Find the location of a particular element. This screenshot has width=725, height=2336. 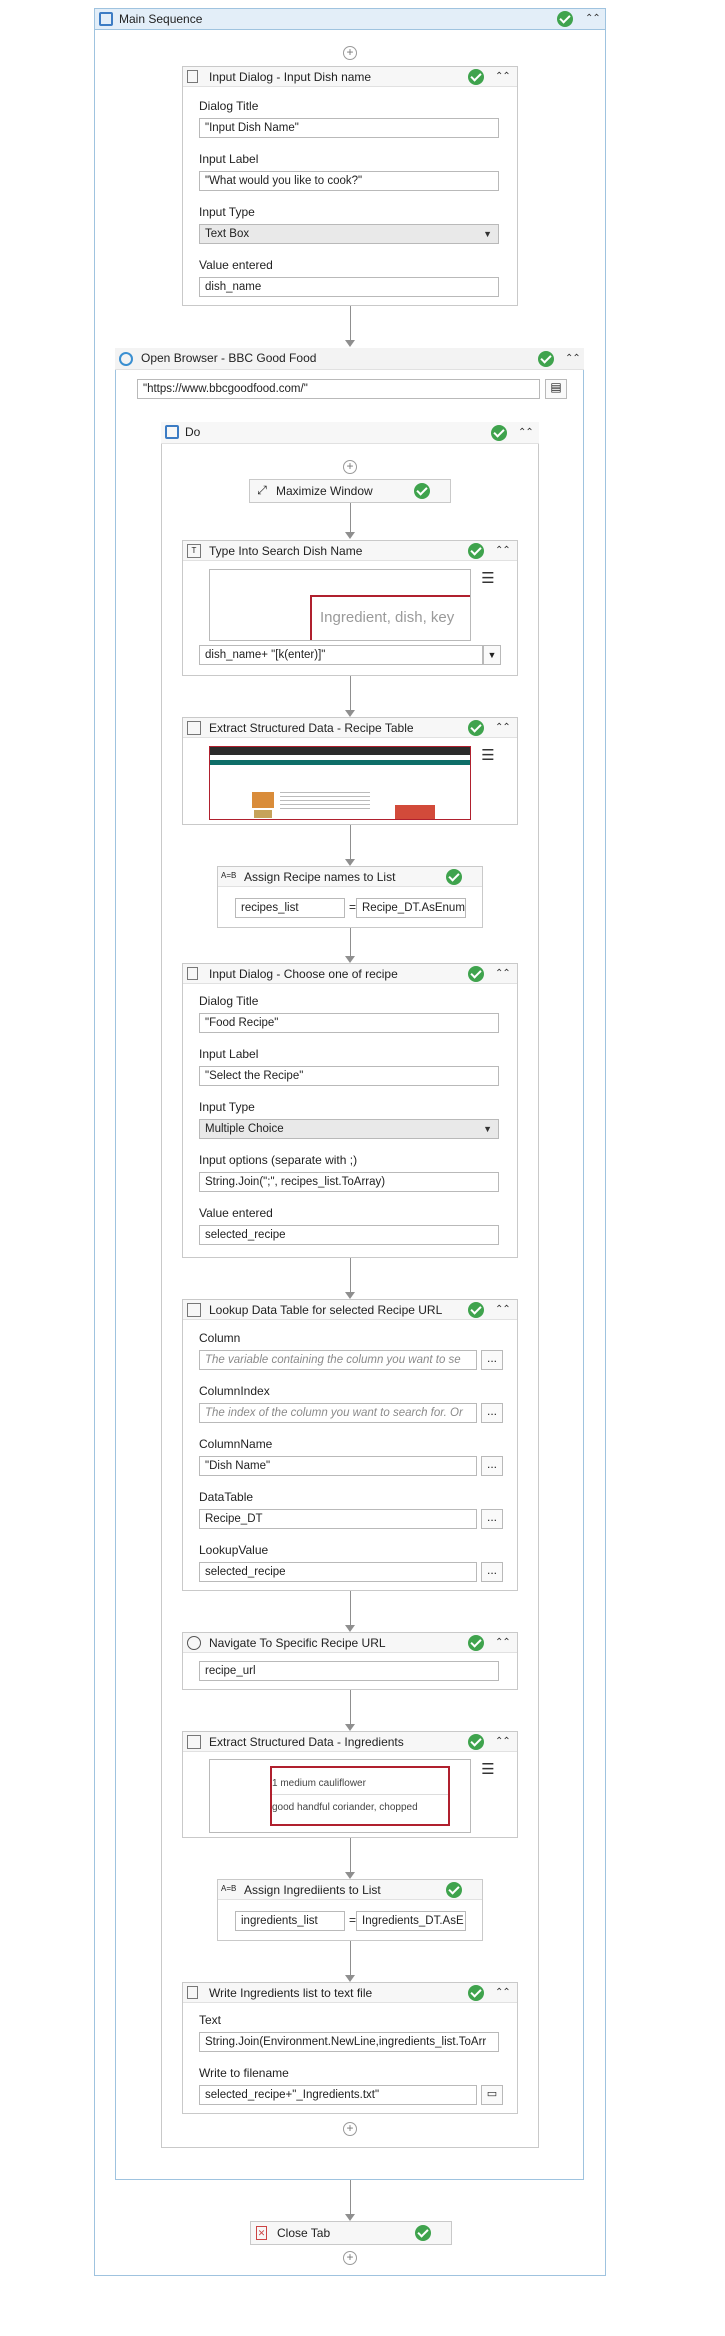

input-type-label: Input Type is located at coordinates (227, 212).